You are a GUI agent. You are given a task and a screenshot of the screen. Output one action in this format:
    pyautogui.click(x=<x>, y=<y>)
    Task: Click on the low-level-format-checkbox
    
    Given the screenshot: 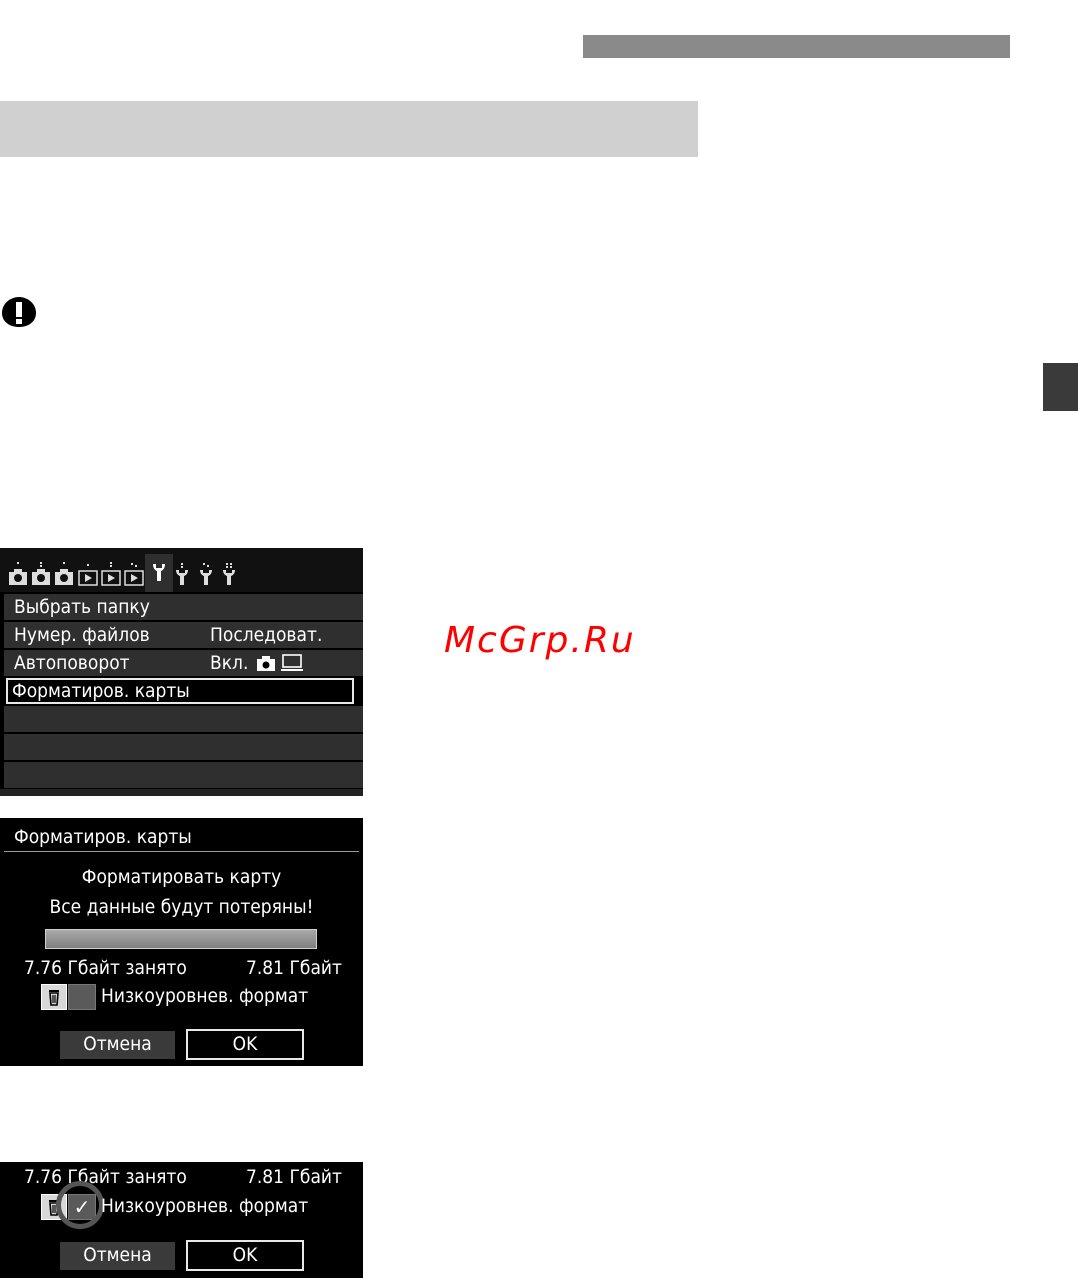 What is the action you would take?
    pyautogui.click(x=82, y=997)
    